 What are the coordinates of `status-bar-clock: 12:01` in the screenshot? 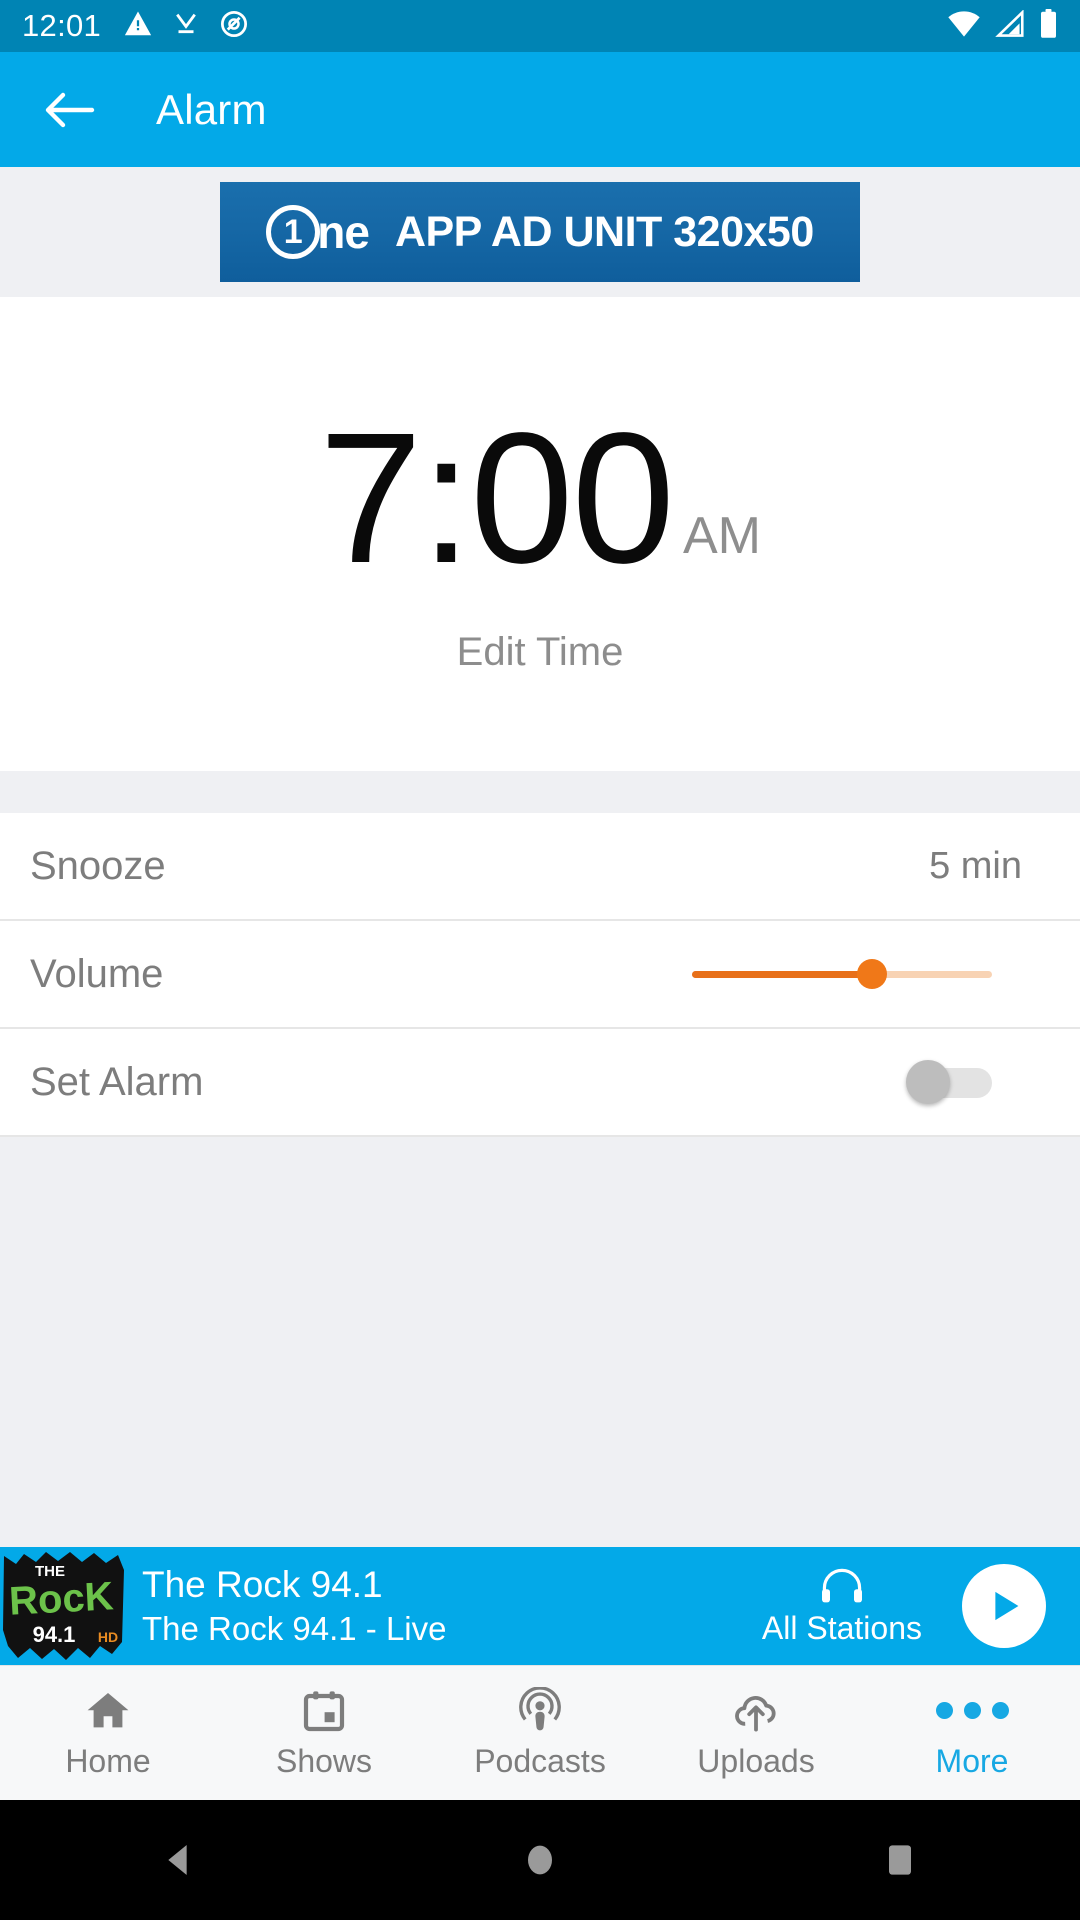 It's located at (62, 25).